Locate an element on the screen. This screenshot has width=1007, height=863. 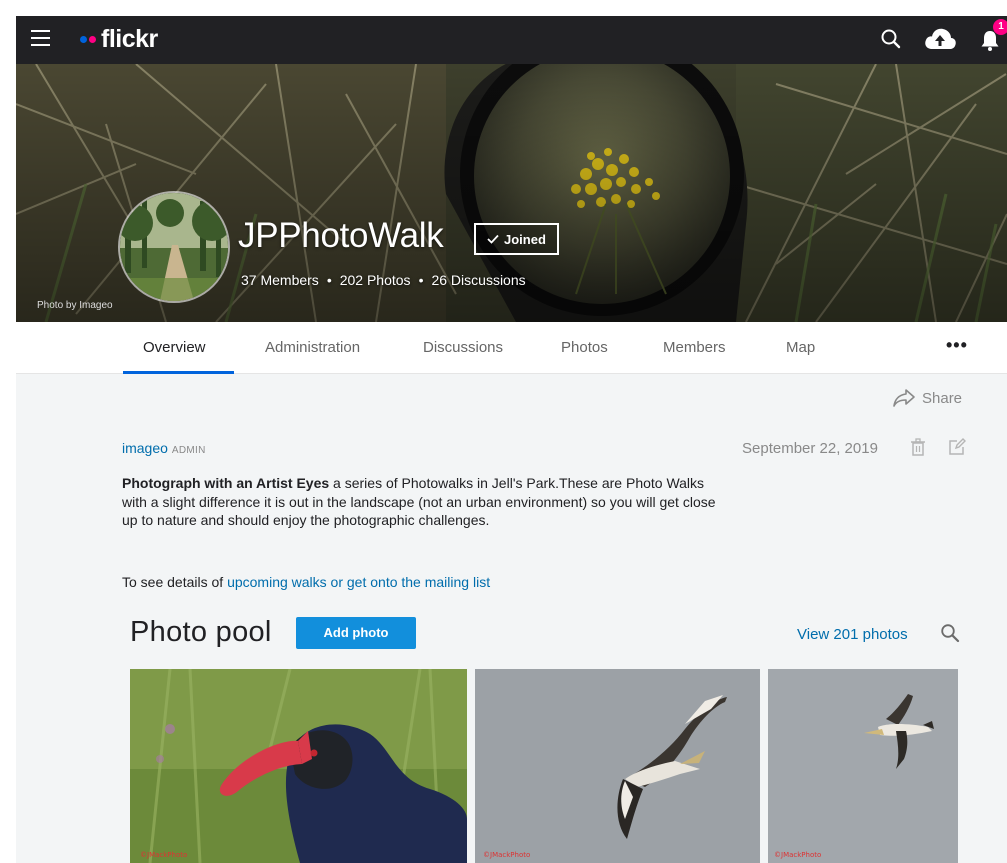
upload-cloud-icon is located at coordinates (940, 41).